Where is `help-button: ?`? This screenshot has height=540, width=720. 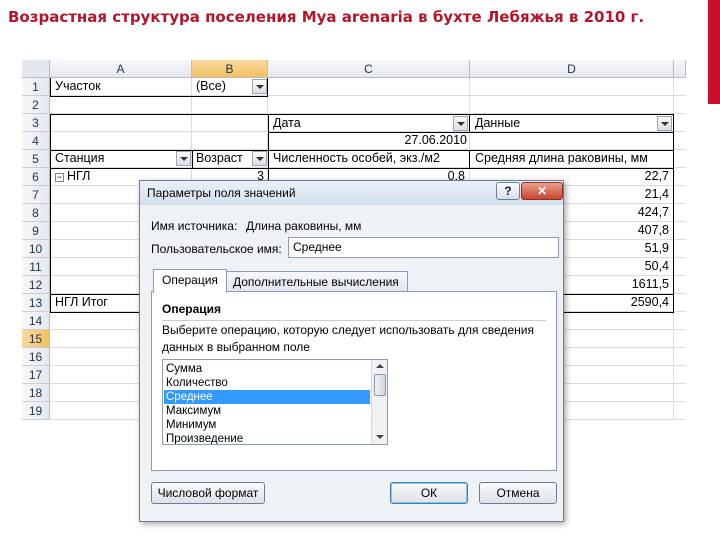 help-button: ? is located at coordinates (508, 191).